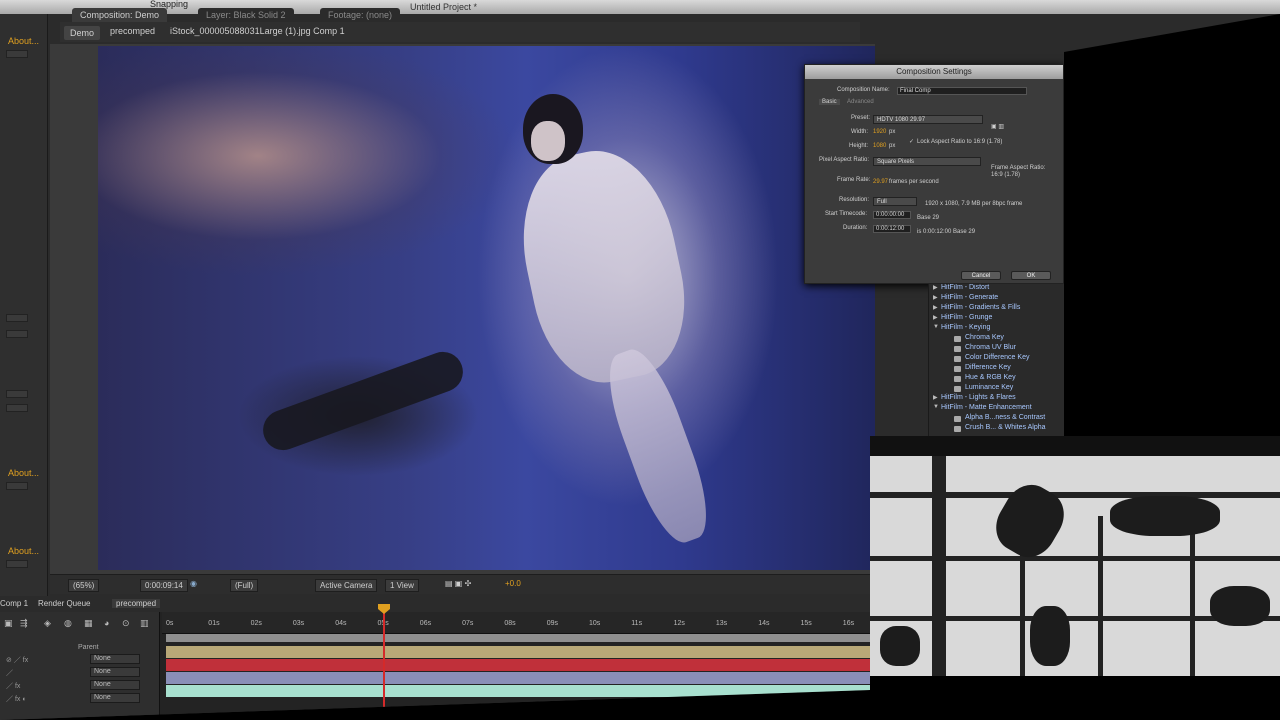 The height and width of the screenshot is (720, 1280). Describe the element at coordinates (879, 132) in the screenshot. I see `width-value: 1920` at that location.